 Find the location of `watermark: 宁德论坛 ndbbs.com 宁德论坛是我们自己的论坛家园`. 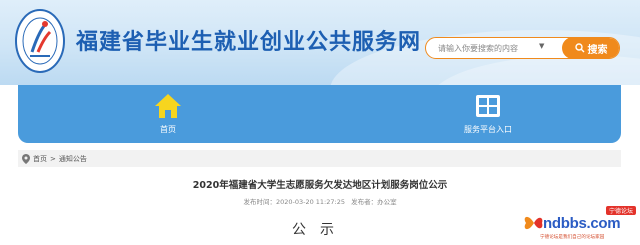

watermark: 宁德论坛 ndbbs.com 宁德论坛是我们自己的论坛家园 is located at coordinates (580, 225).